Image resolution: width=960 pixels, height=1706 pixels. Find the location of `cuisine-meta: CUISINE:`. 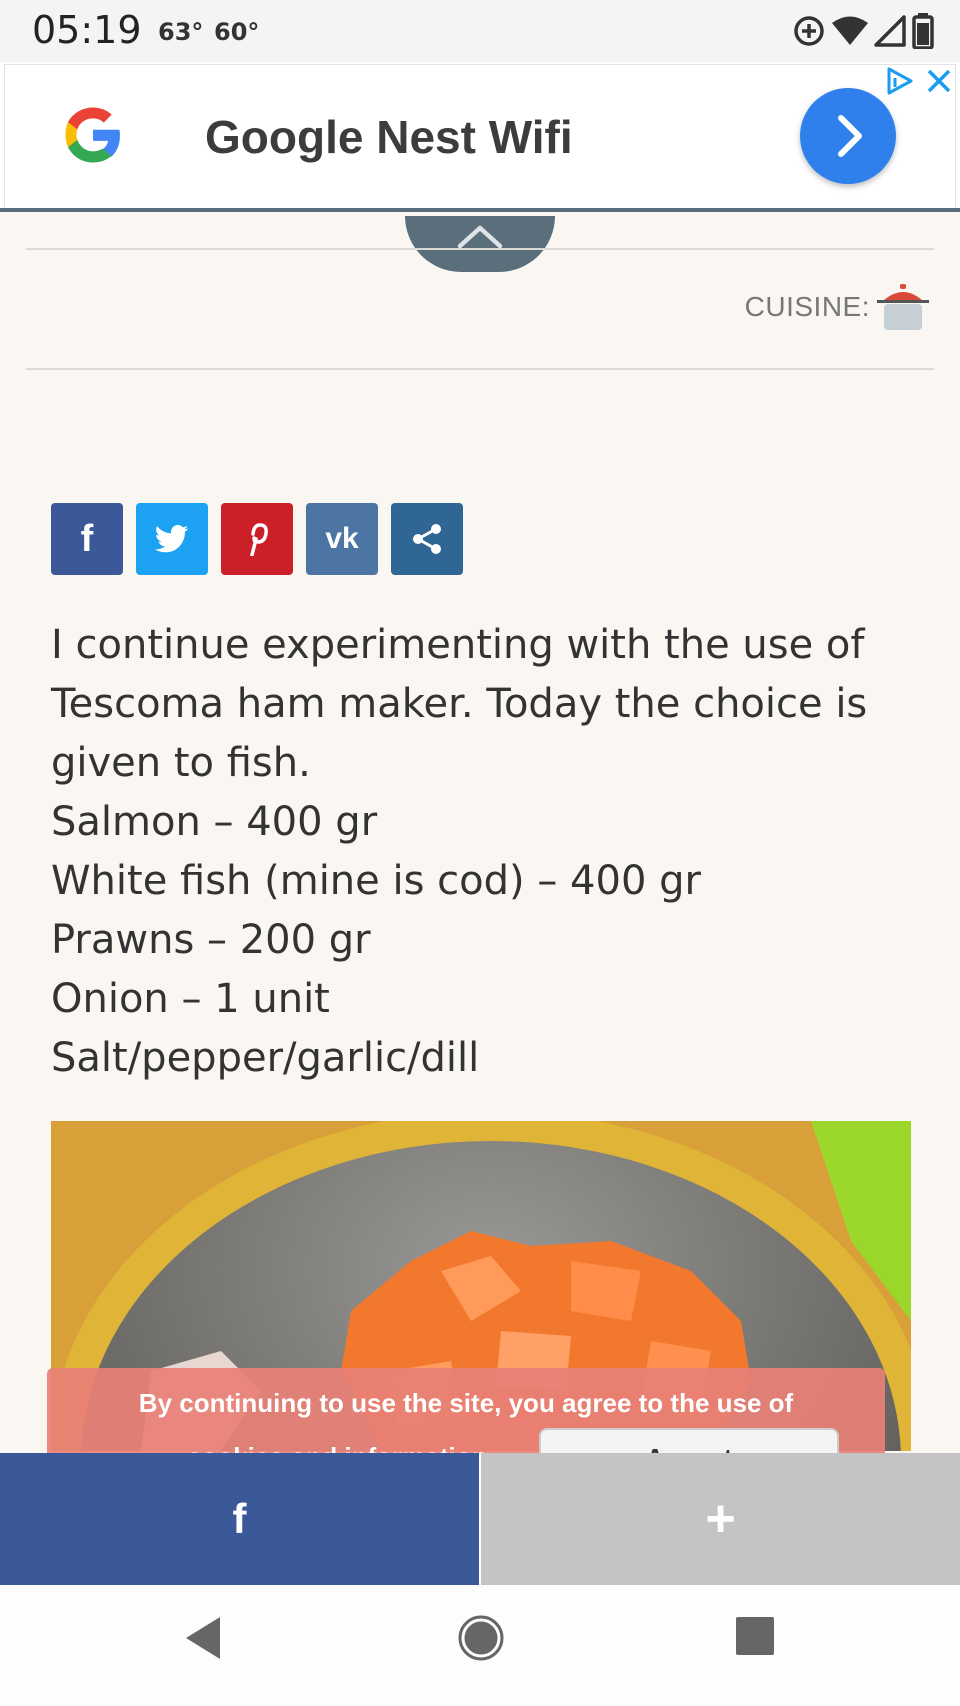

cuisine-meta: CUISINE: is located at coordinates (837, 307).